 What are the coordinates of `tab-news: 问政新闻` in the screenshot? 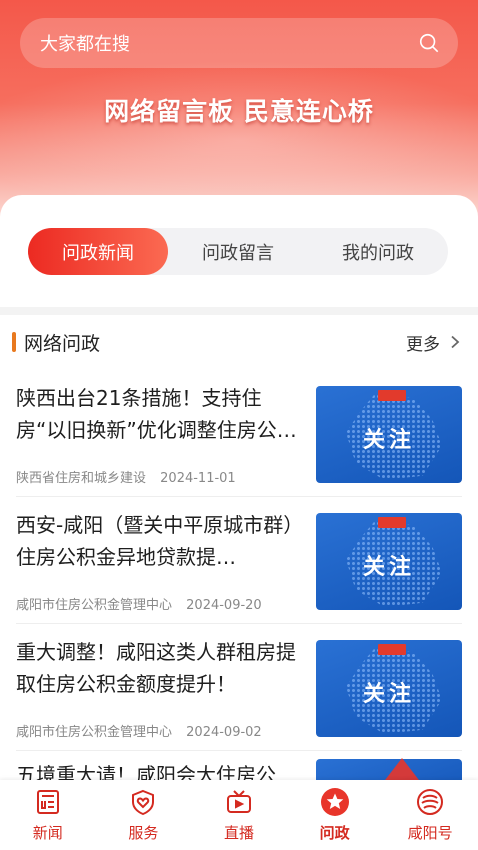 It's located at (98, 251).